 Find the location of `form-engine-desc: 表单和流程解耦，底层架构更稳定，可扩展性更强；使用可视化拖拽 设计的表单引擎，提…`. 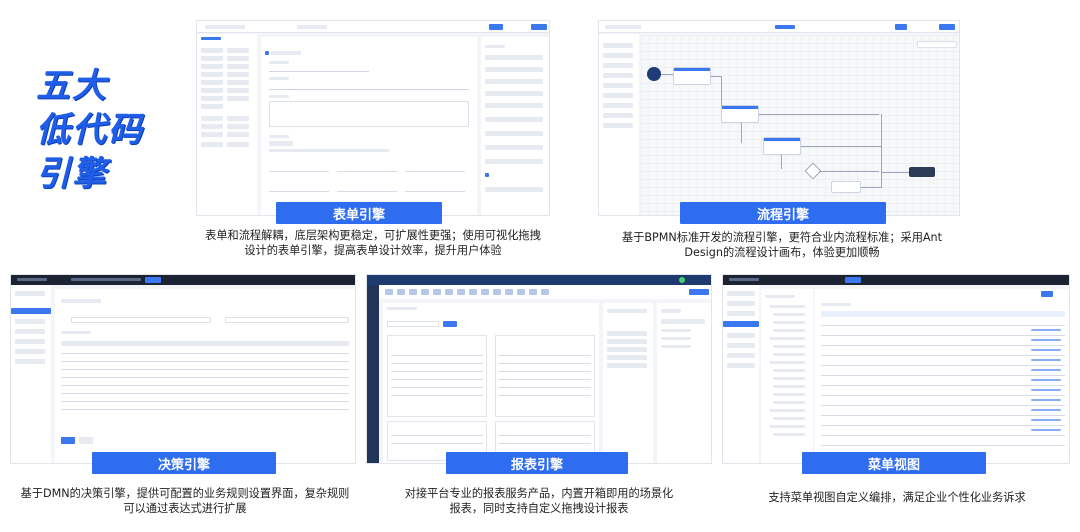

form-engine-desc: 表单和流程解耦，底层架构更稳定，可扩展性更强；使用可视化拖拽 设计的表单引擎，提… is located at coordinates (373, 243).